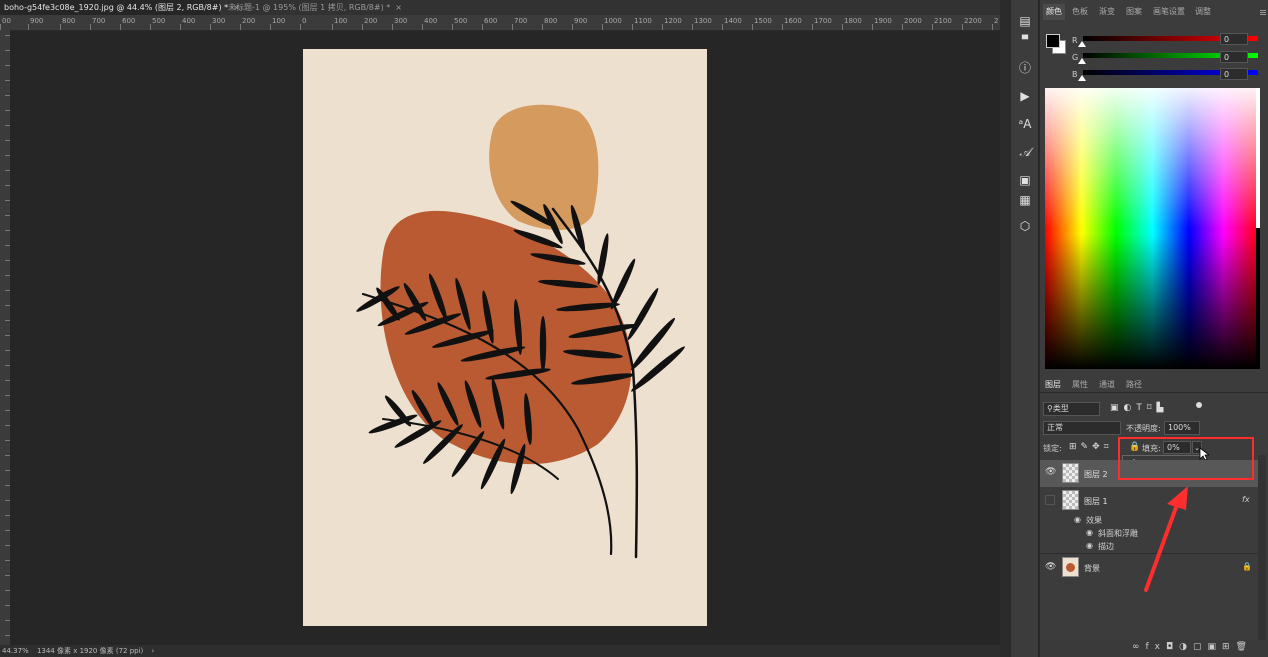 This screenshot has width=1268, height=657. What do you see at coordinates (973, 21) in the screenshot?
I see `ruler-label: 2200` at bounding box center [973, 21].